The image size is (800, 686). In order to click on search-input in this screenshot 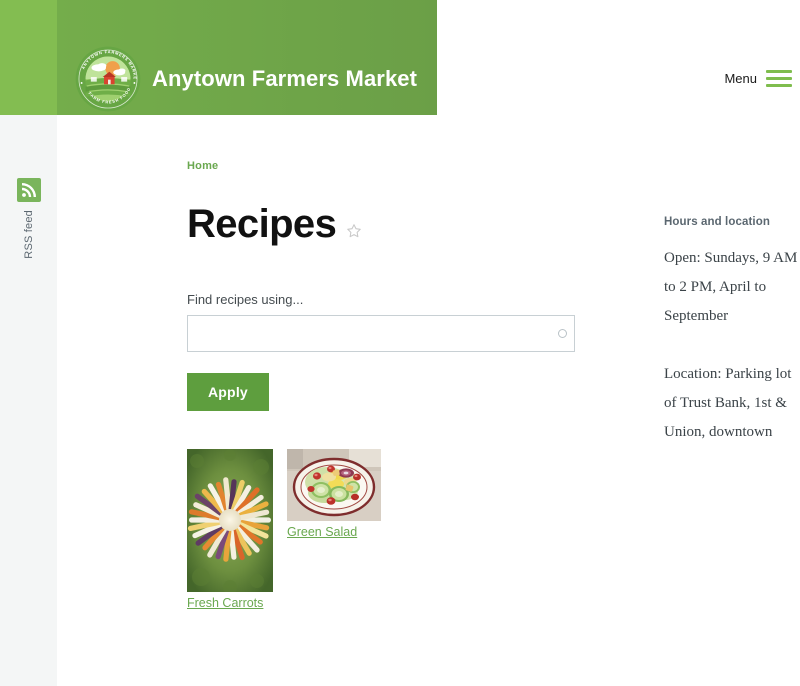, I will do `click(381, 333)`.